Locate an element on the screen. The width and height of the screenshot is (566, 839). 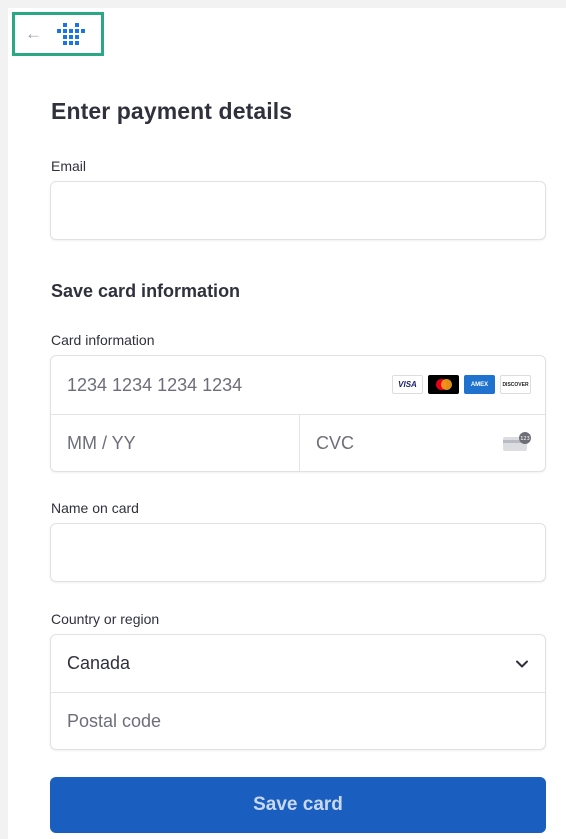
name-on-card-label: Name on card is located at coordinates (95, 508).